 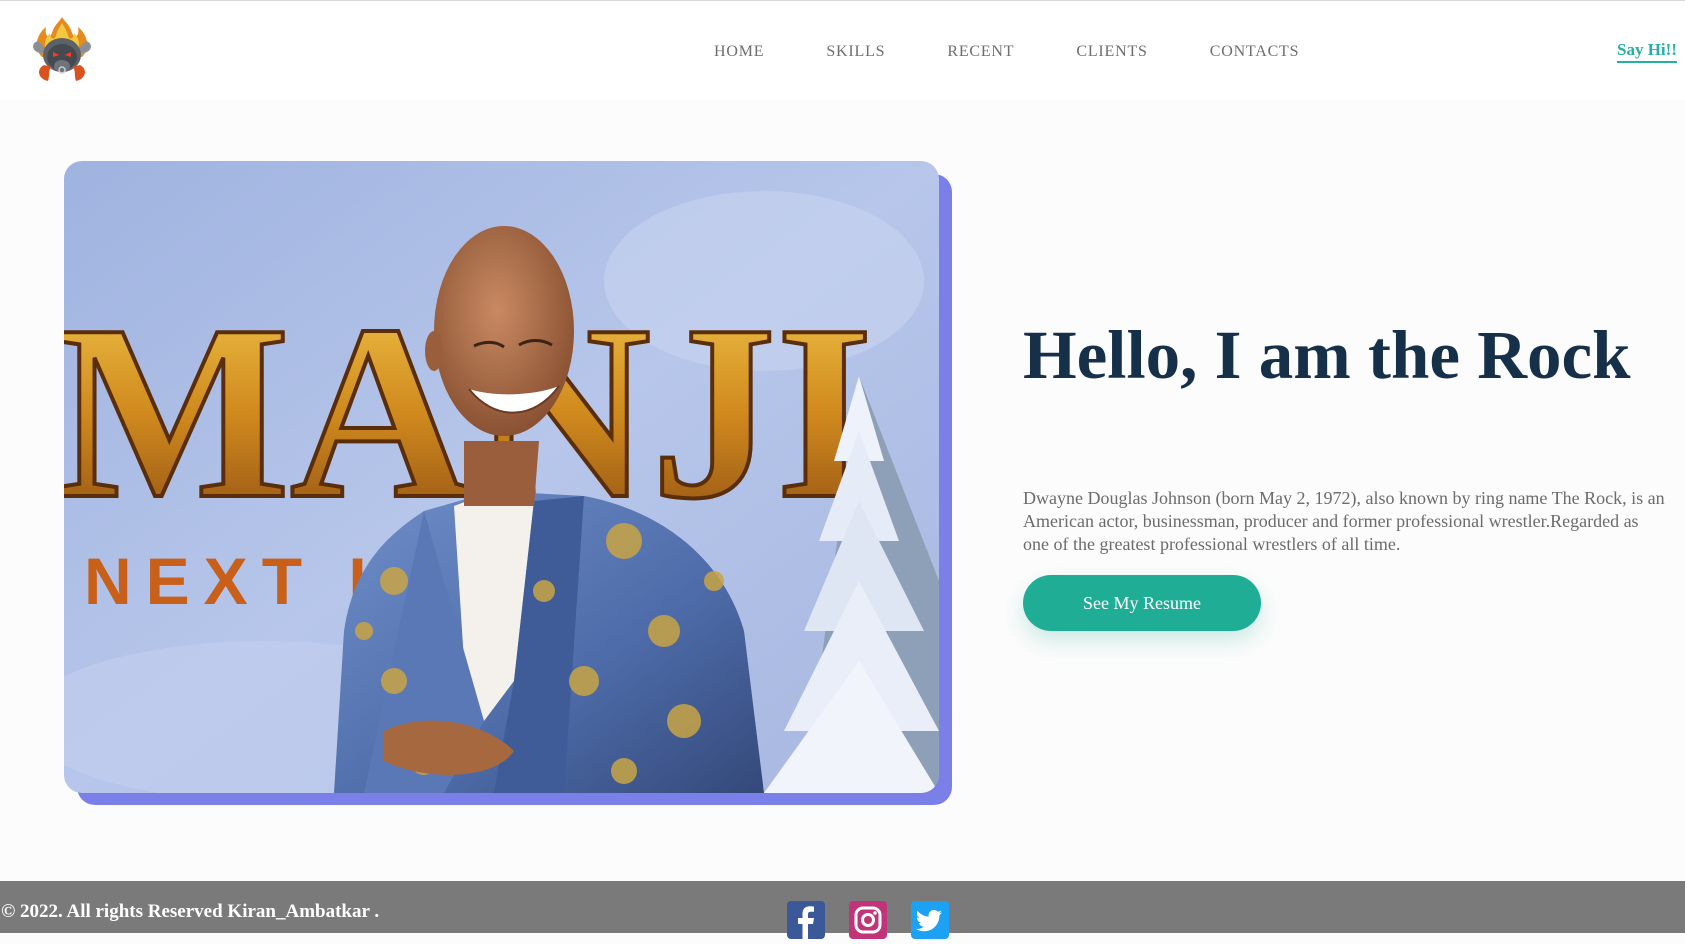 What do you see at coordinates (1142, 603) in the screenshot?
I see `see-resume-button: See My Resume` at bounding box center [1142, 603].